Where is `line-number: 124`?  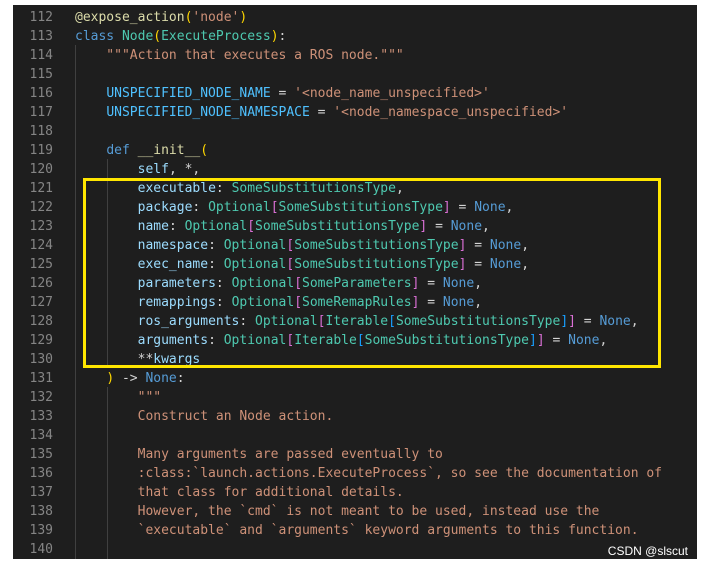 line-number: 124 is located at coordinates (41, 245).